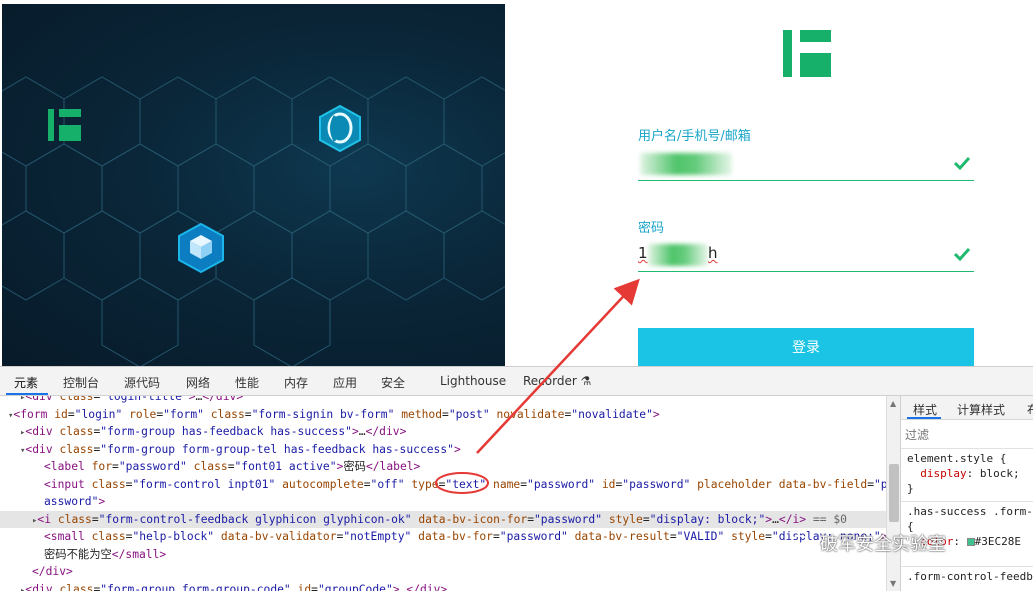 Image resolution: width=1033 pixels, height=591 pixels. What do you see at coordinates (686, 164) in the screenshot?
I see `blurred-username` at bounding box center [686, 164].